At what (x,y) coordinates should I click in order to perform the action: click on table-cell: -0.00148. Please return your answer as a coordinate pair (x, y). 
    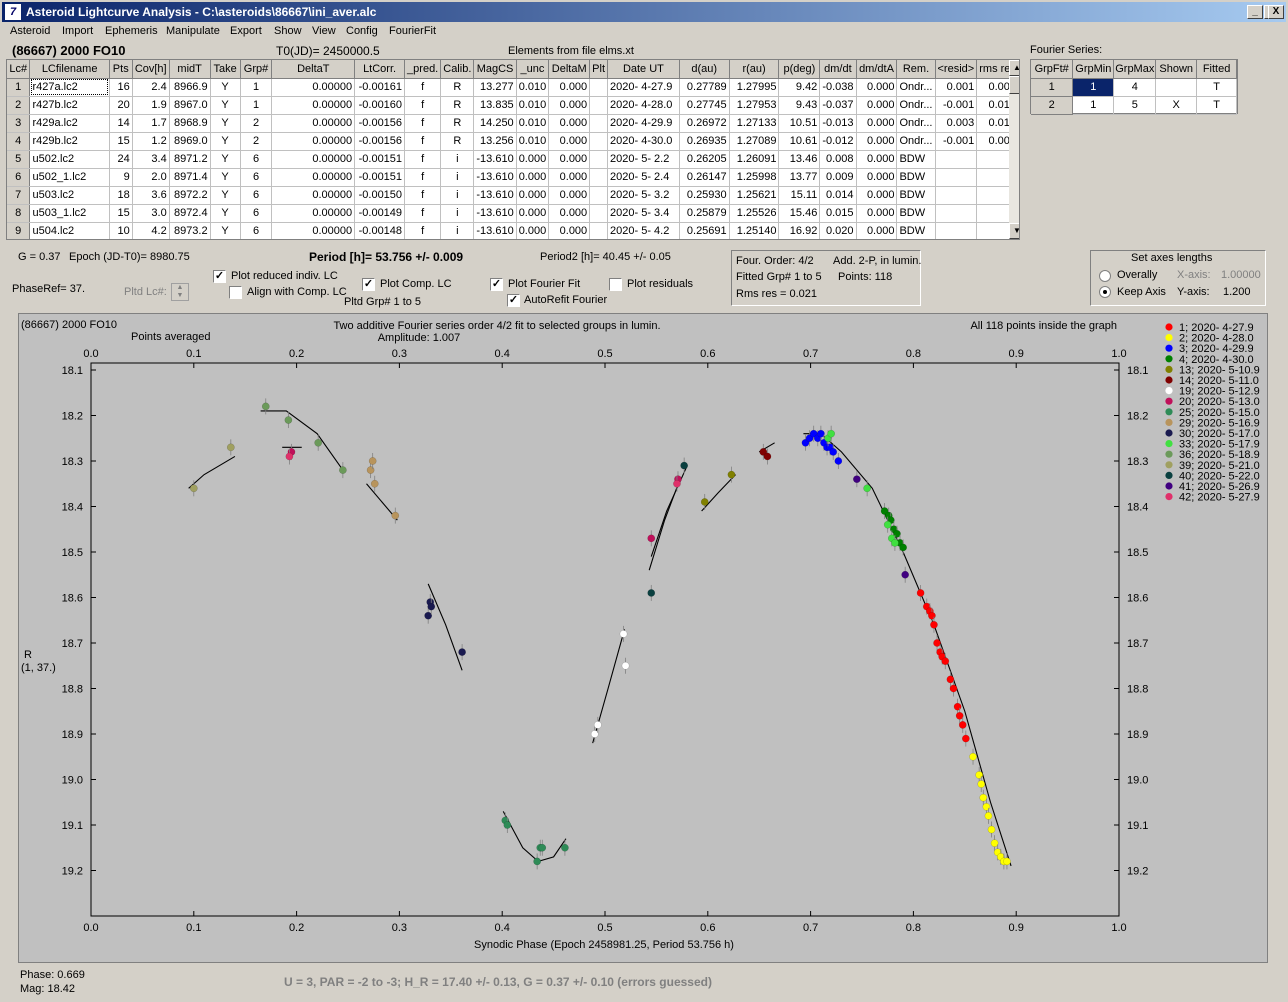
    Looking at the image, I should click on (380, 230).